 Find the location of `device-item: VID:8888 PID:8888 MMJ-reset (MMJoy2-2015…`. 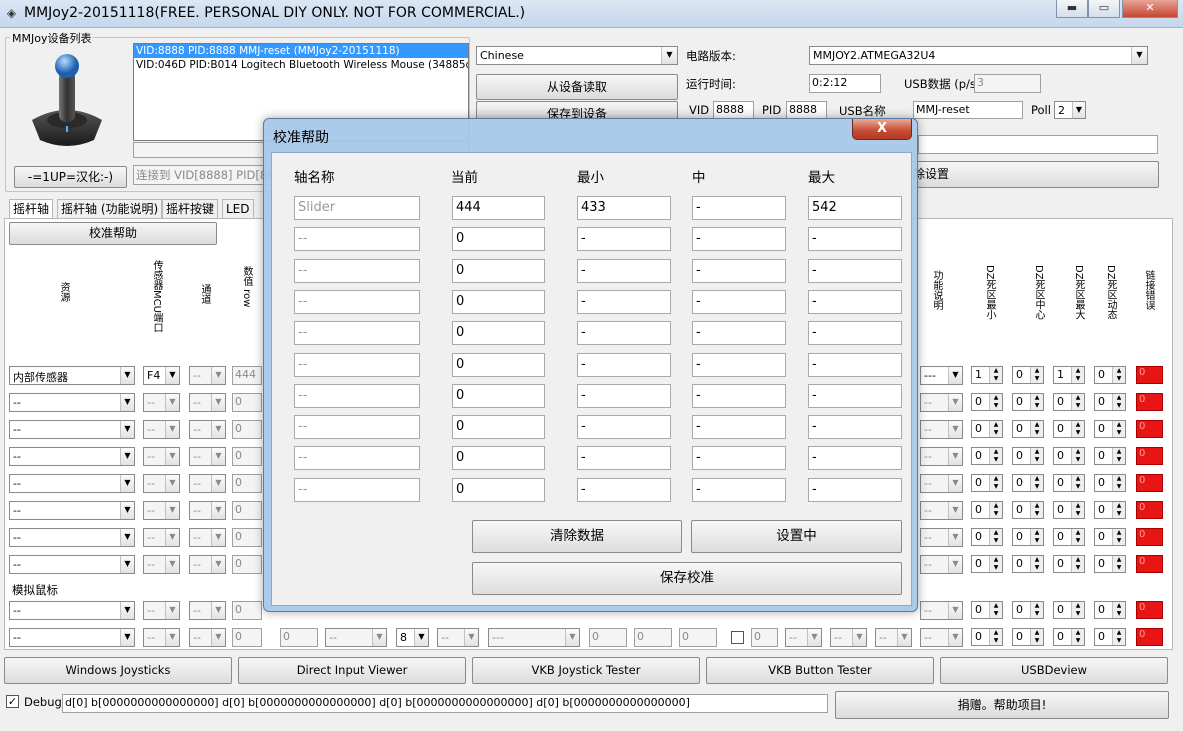

device-item: VID:8888 PID:8888 MMJ-reset (MMJoy2-2015… is located at coordinates (301, 51).